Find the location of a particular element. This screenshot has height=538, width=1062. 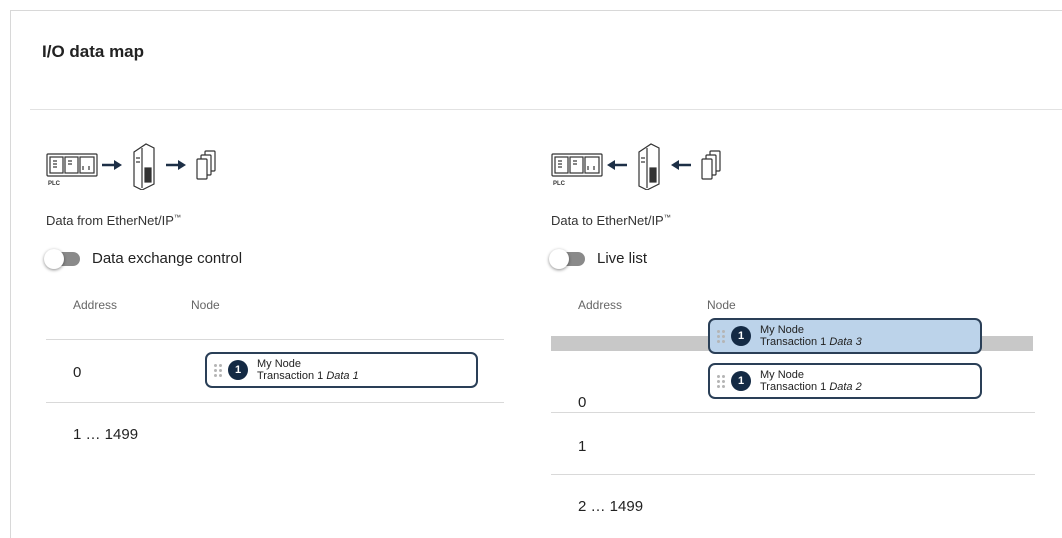

data-flow-to-diagram: PLC is located at coordinates (636, 166).